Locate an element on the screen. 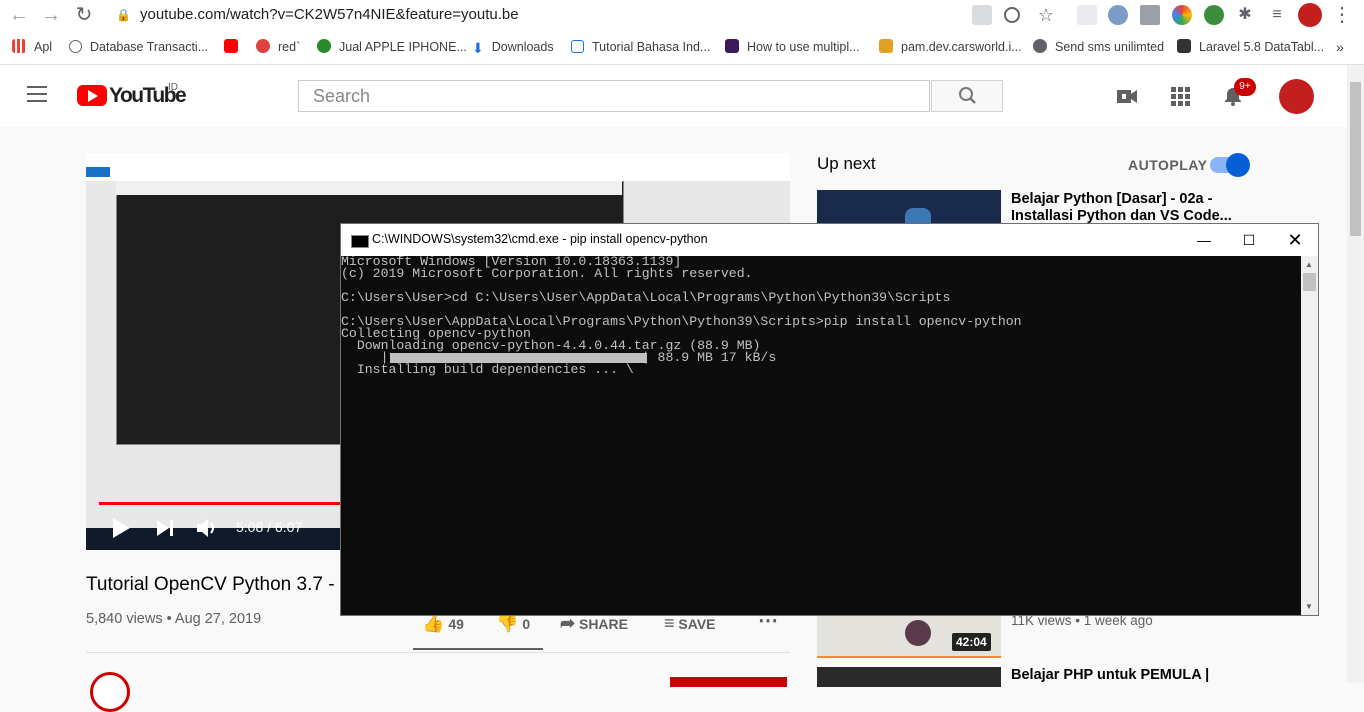 The image size is (1364, 712). like-button: 👍 49 is located at coordinates (443, 623).